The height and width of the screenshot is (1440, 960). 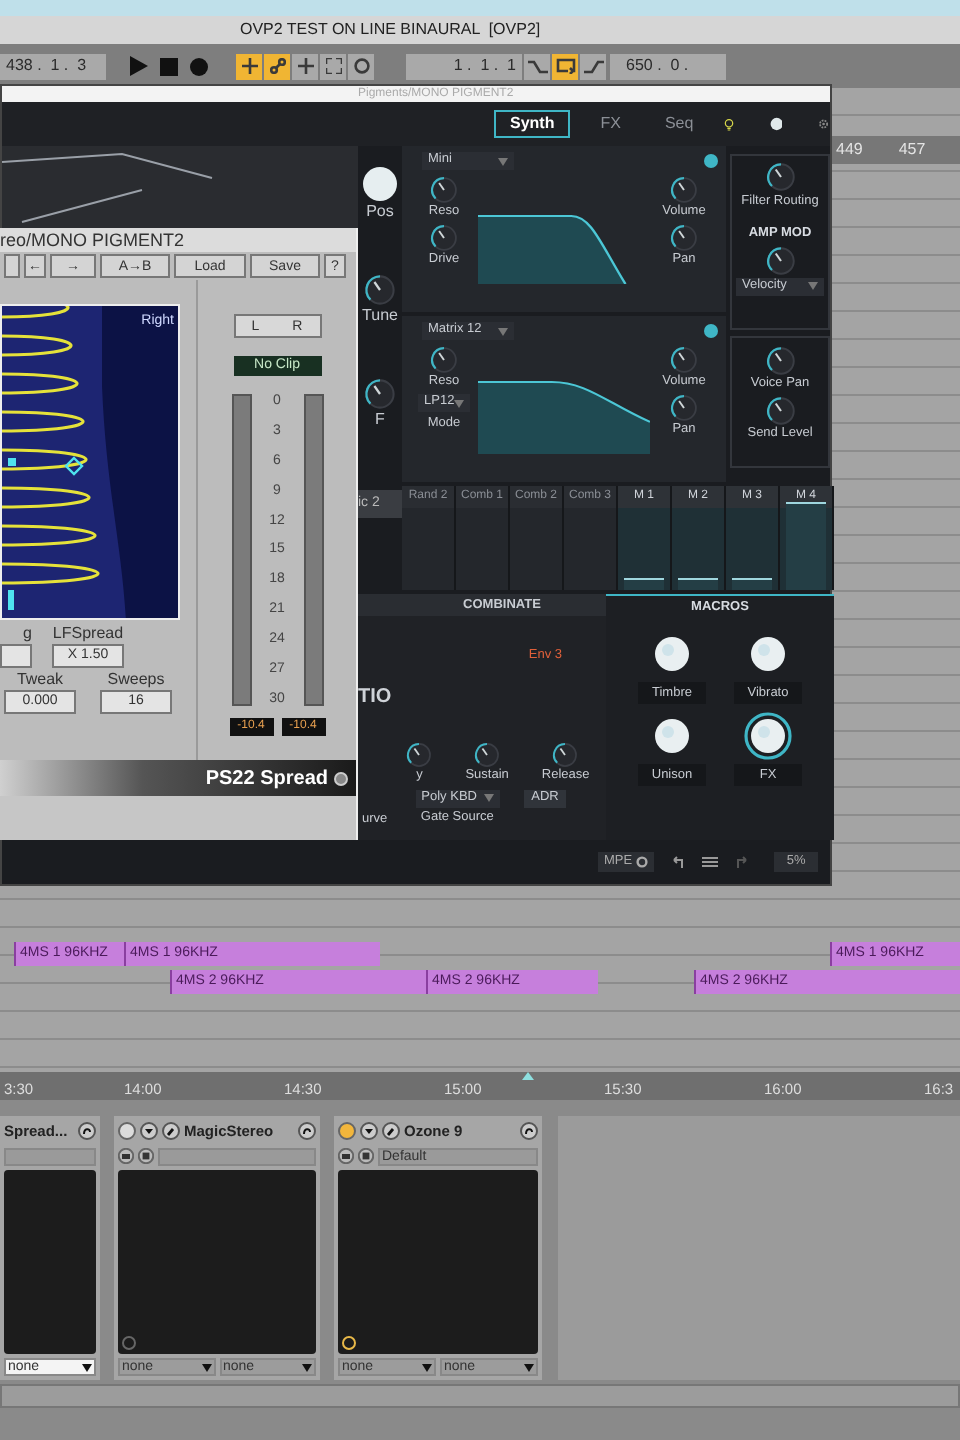 I want to click on param-label: g, so click(x=27, y=634).